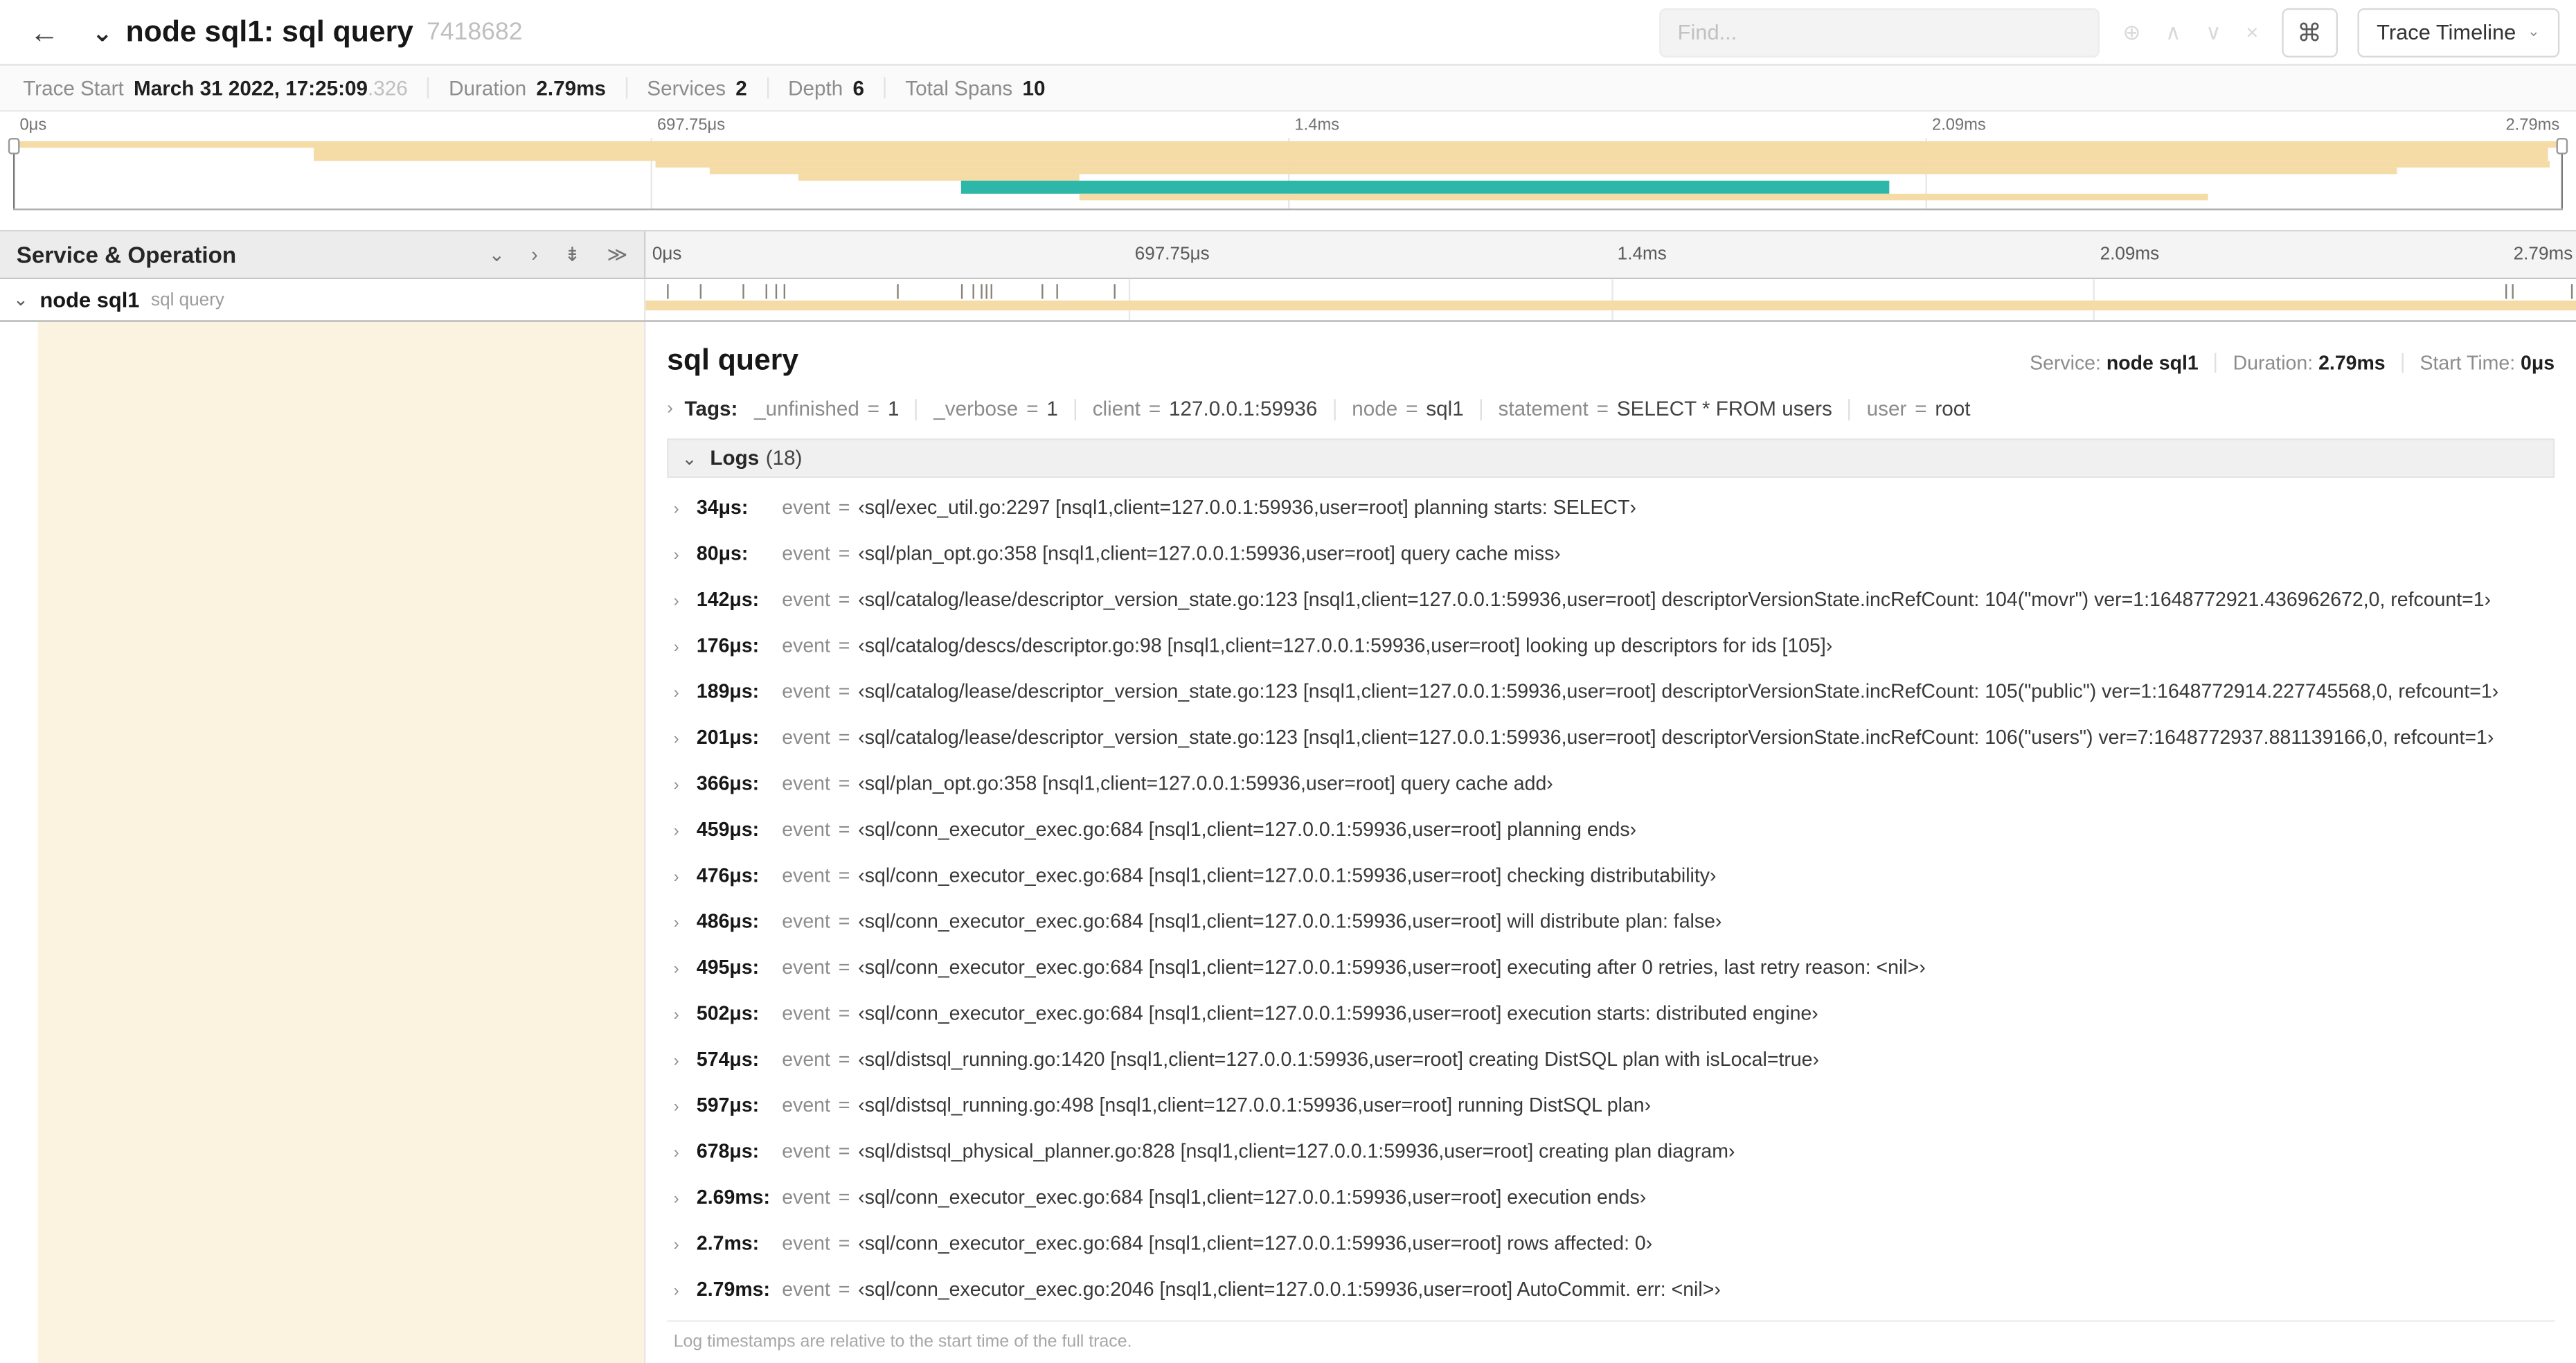 The image size is (2576, 1363). Describe the element at coordinates (488, 88) in the screenshot. I see `summary-label: Duration` at that location.